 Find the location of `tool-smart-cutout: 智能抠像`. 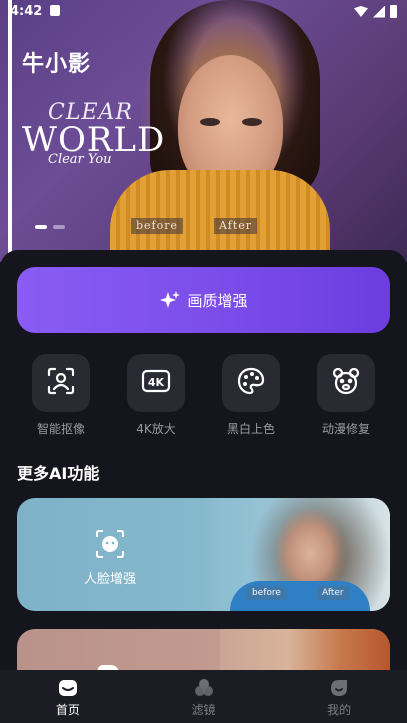

tool-smart-cutout: 智能抠像 is located at coordinates (61, 395).